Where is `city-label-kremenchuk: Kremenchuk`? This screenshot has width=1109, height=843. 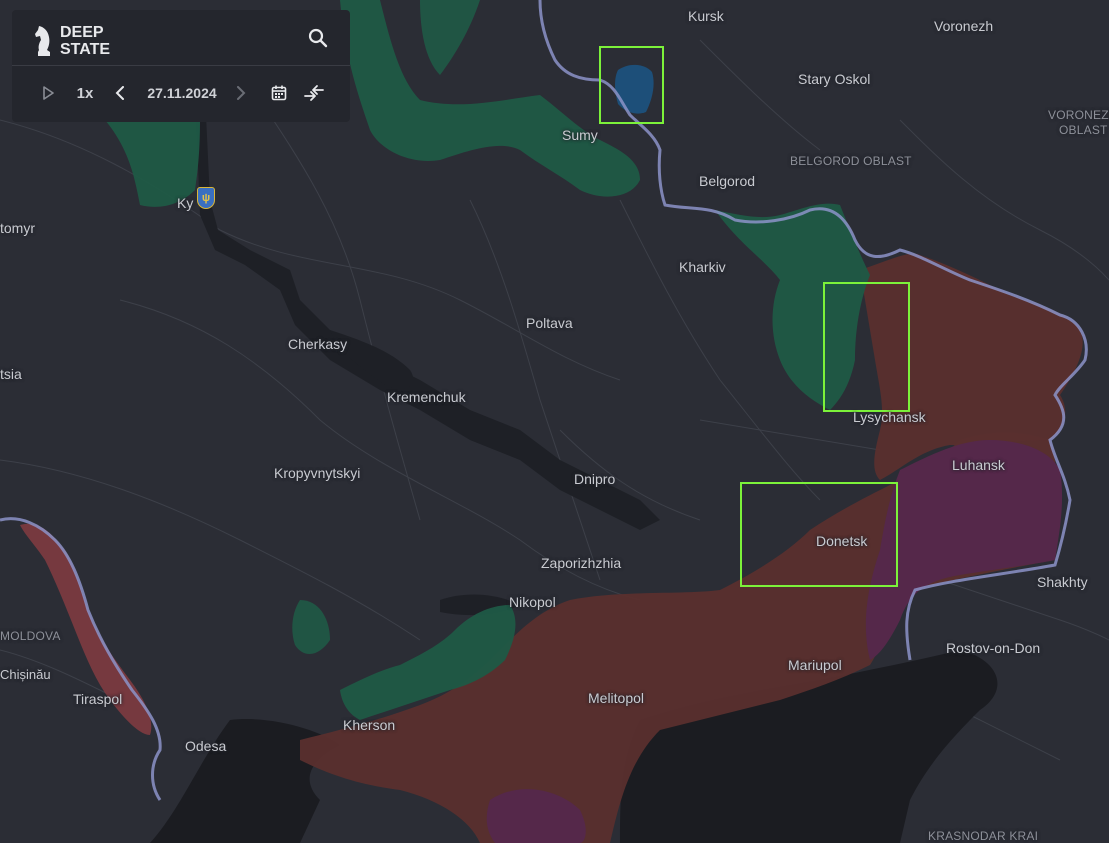 city-label-kremenchuk: Kremenchuk is located at coordinates (426, 397).